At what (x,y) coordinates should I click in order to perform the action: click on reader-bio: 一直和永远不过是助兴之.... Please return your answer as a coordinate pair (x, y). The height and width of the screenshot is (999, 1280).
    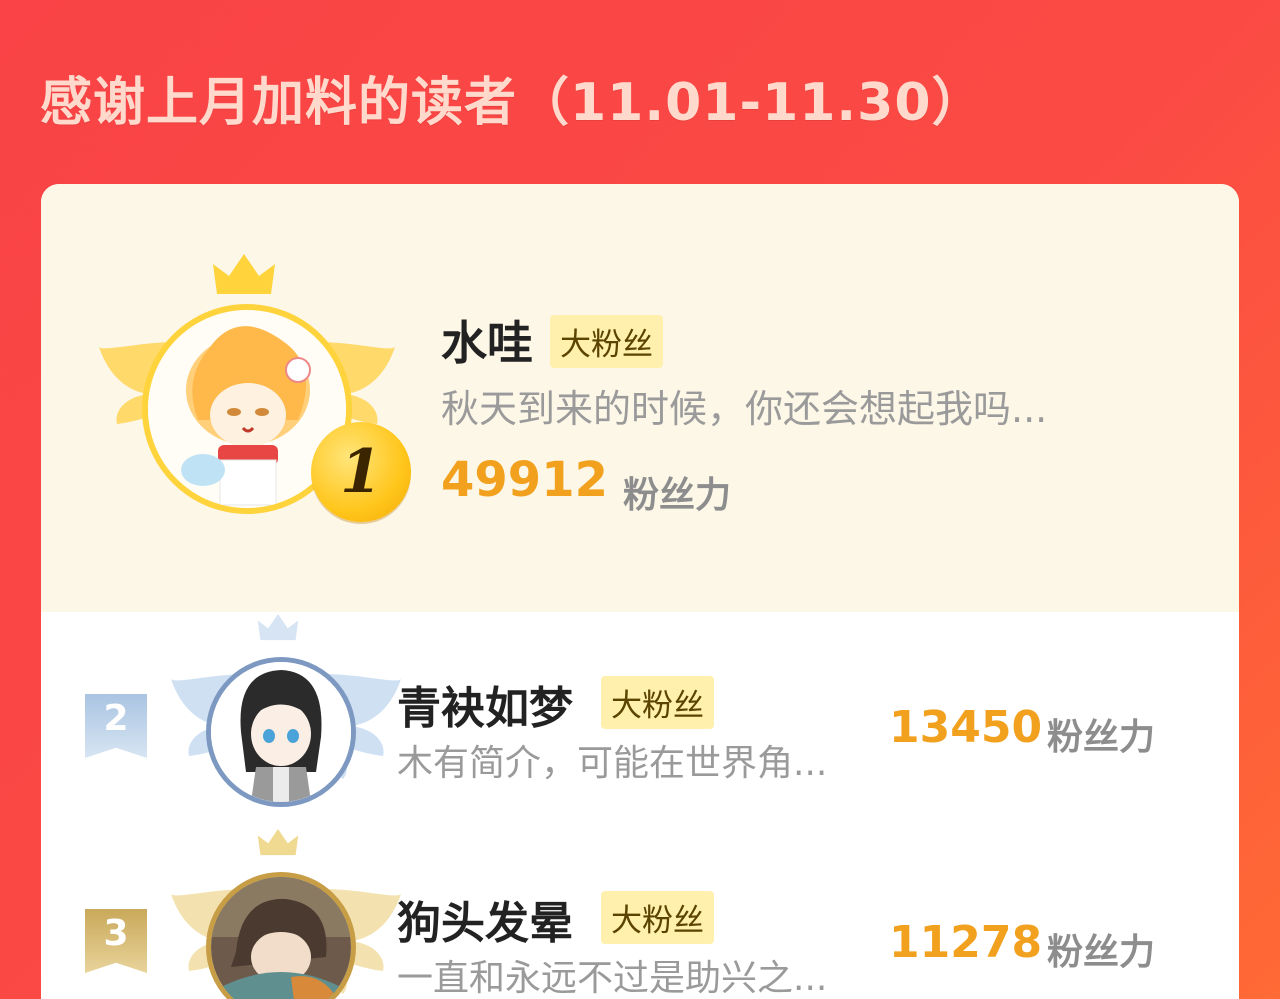
    Looking at the image, I should click on (612, 978).